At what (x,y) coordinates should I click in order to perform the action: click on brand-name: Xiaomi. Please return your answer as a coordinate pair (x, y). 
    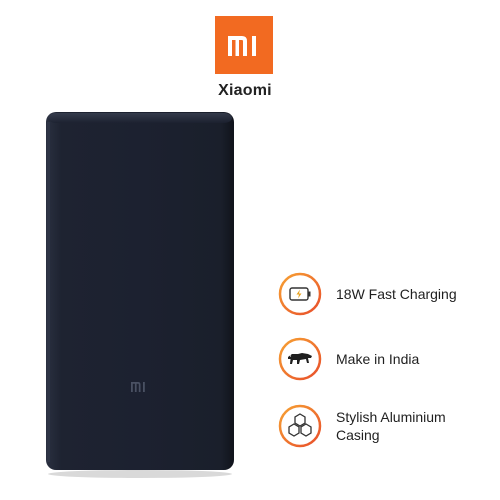
    Looking at the image, I should click on (245, 90).